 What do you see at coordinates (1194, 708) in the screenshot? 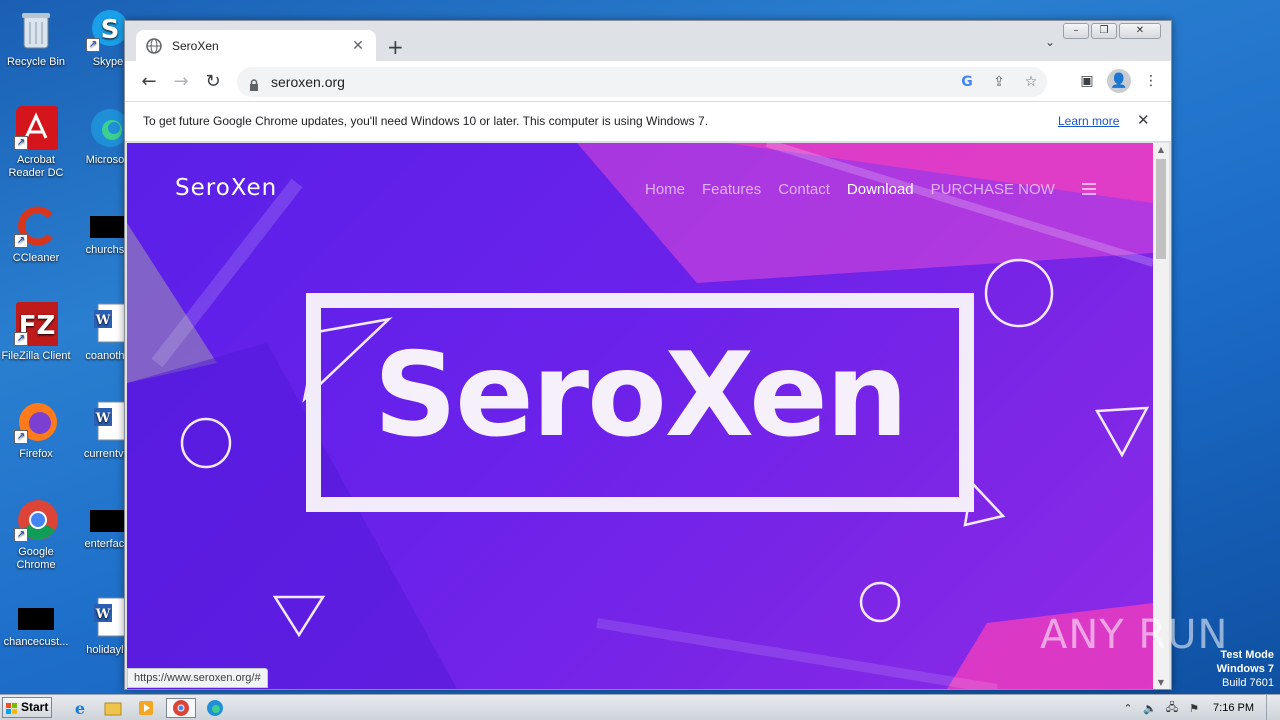
I see `action-center-flag-icon: ⚑` at bounding box center [1194, 708].